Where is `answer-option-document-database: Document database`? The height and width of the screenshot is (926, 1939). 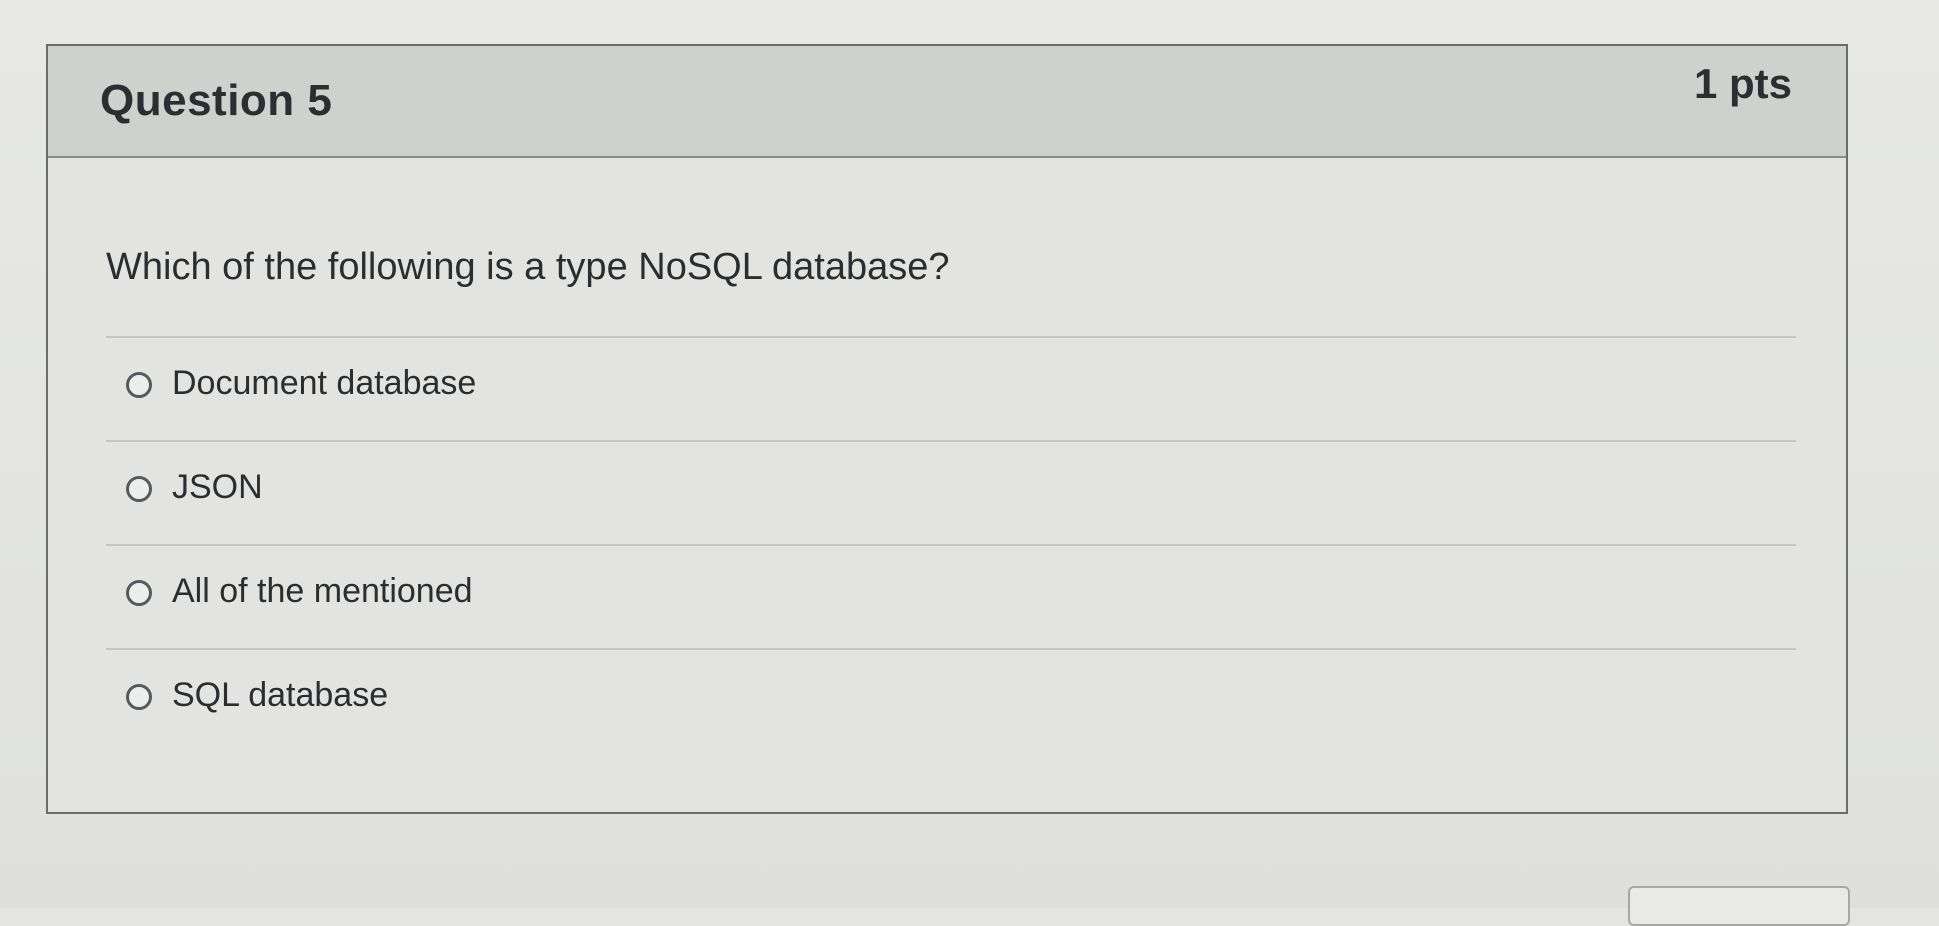
answer-option-document-database: Document database is located at coordinates (951, 388).